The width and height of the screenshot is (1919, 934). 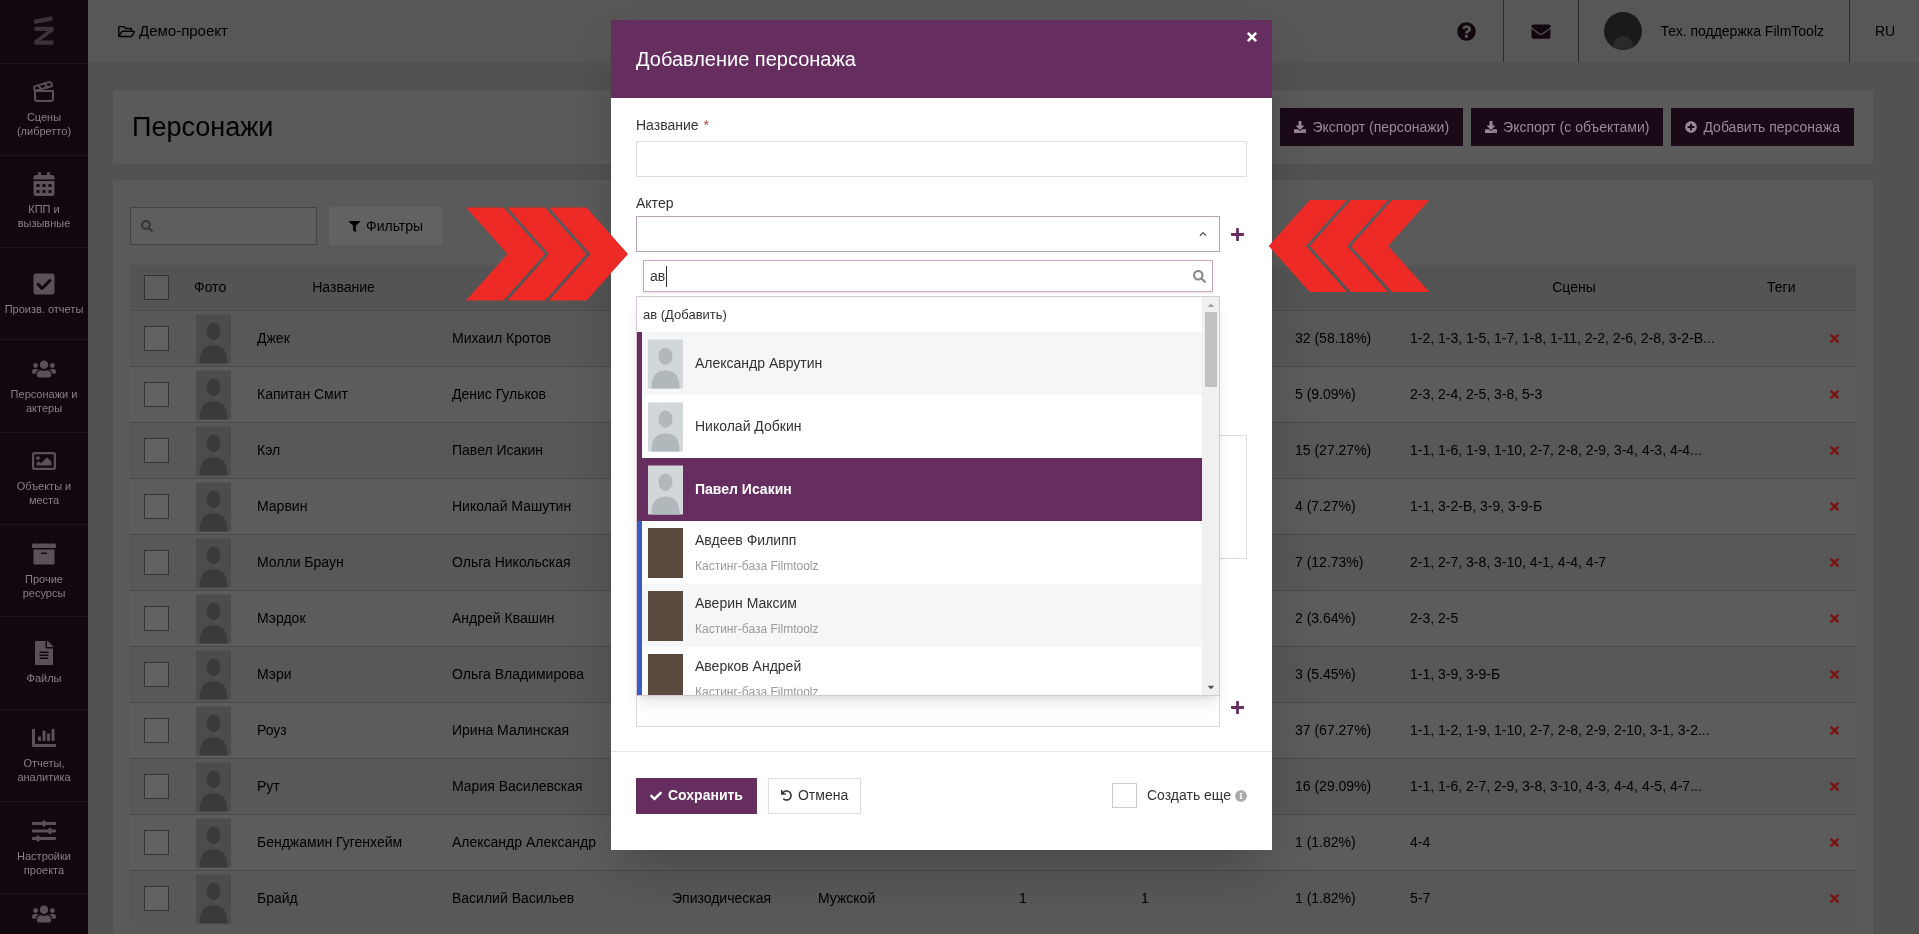 I want to click on table-cell-text: 1 (1.82%), so click(x=1325, y=898).